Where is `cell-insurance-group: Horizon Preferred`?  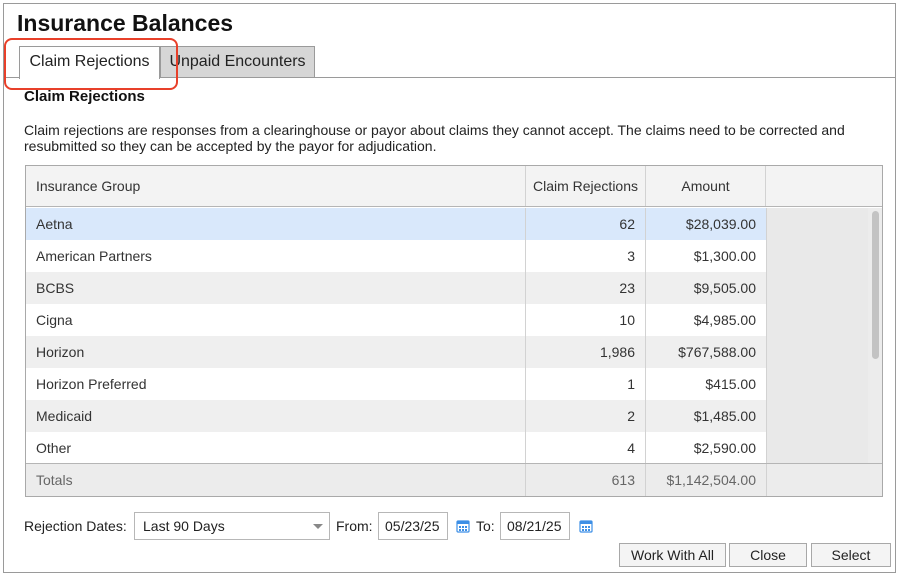
cell-insurance-group: Horizon Preferred is located at coordinates (276, 384).